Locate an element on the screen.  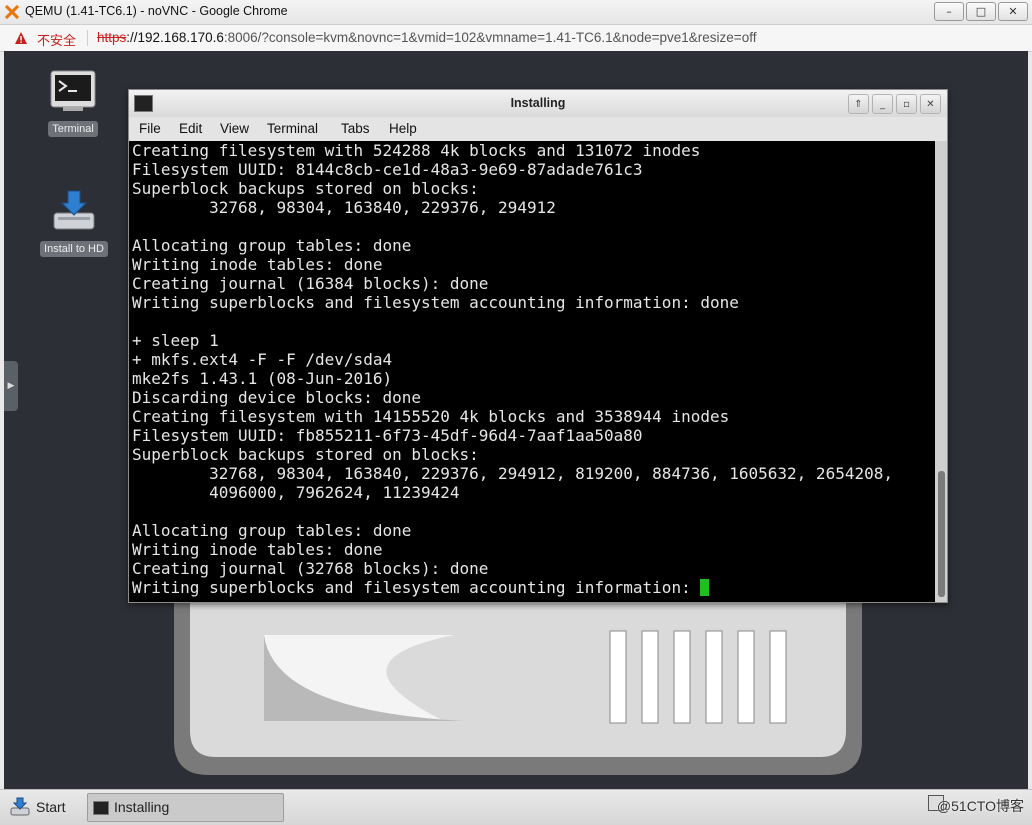
desktop-icon-terminal: Terminal is located at coordinates (73, 103).